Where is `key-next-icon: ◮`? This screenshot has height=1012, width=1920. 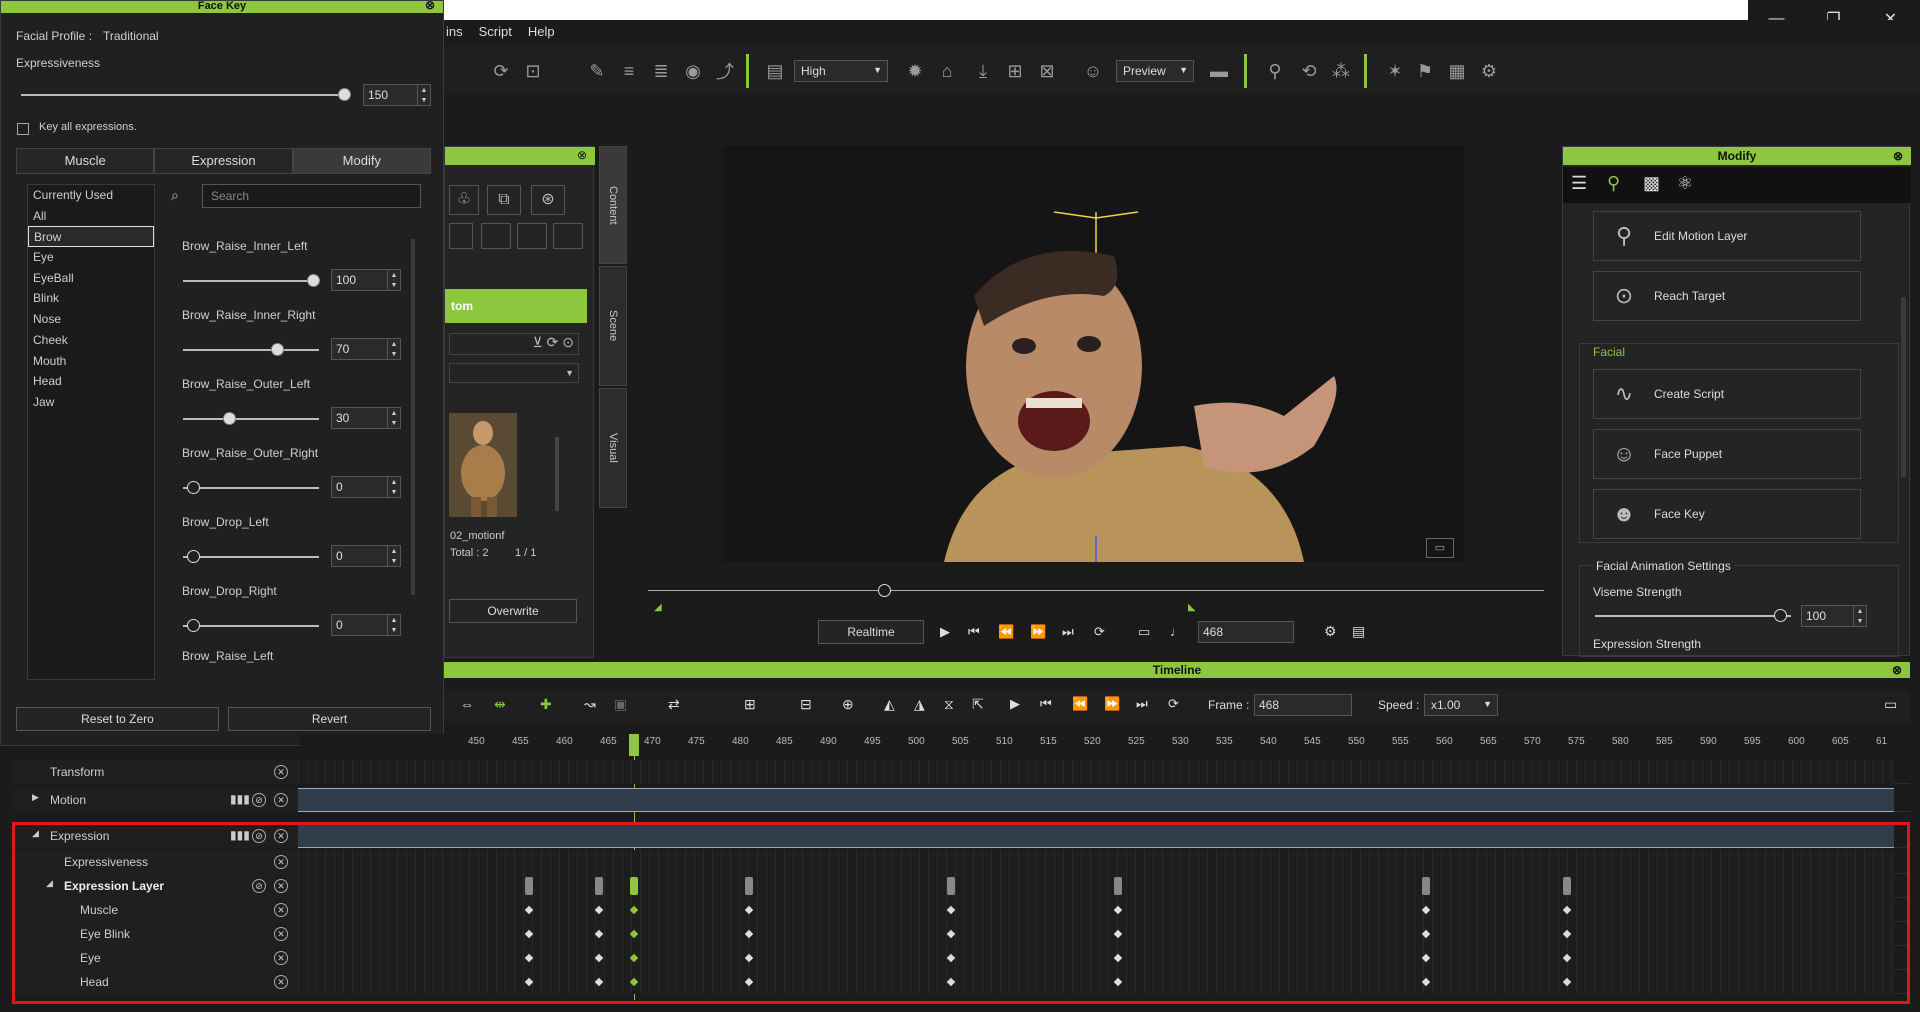 key-next-icon: ◮ is located at coordinates (919, 704).